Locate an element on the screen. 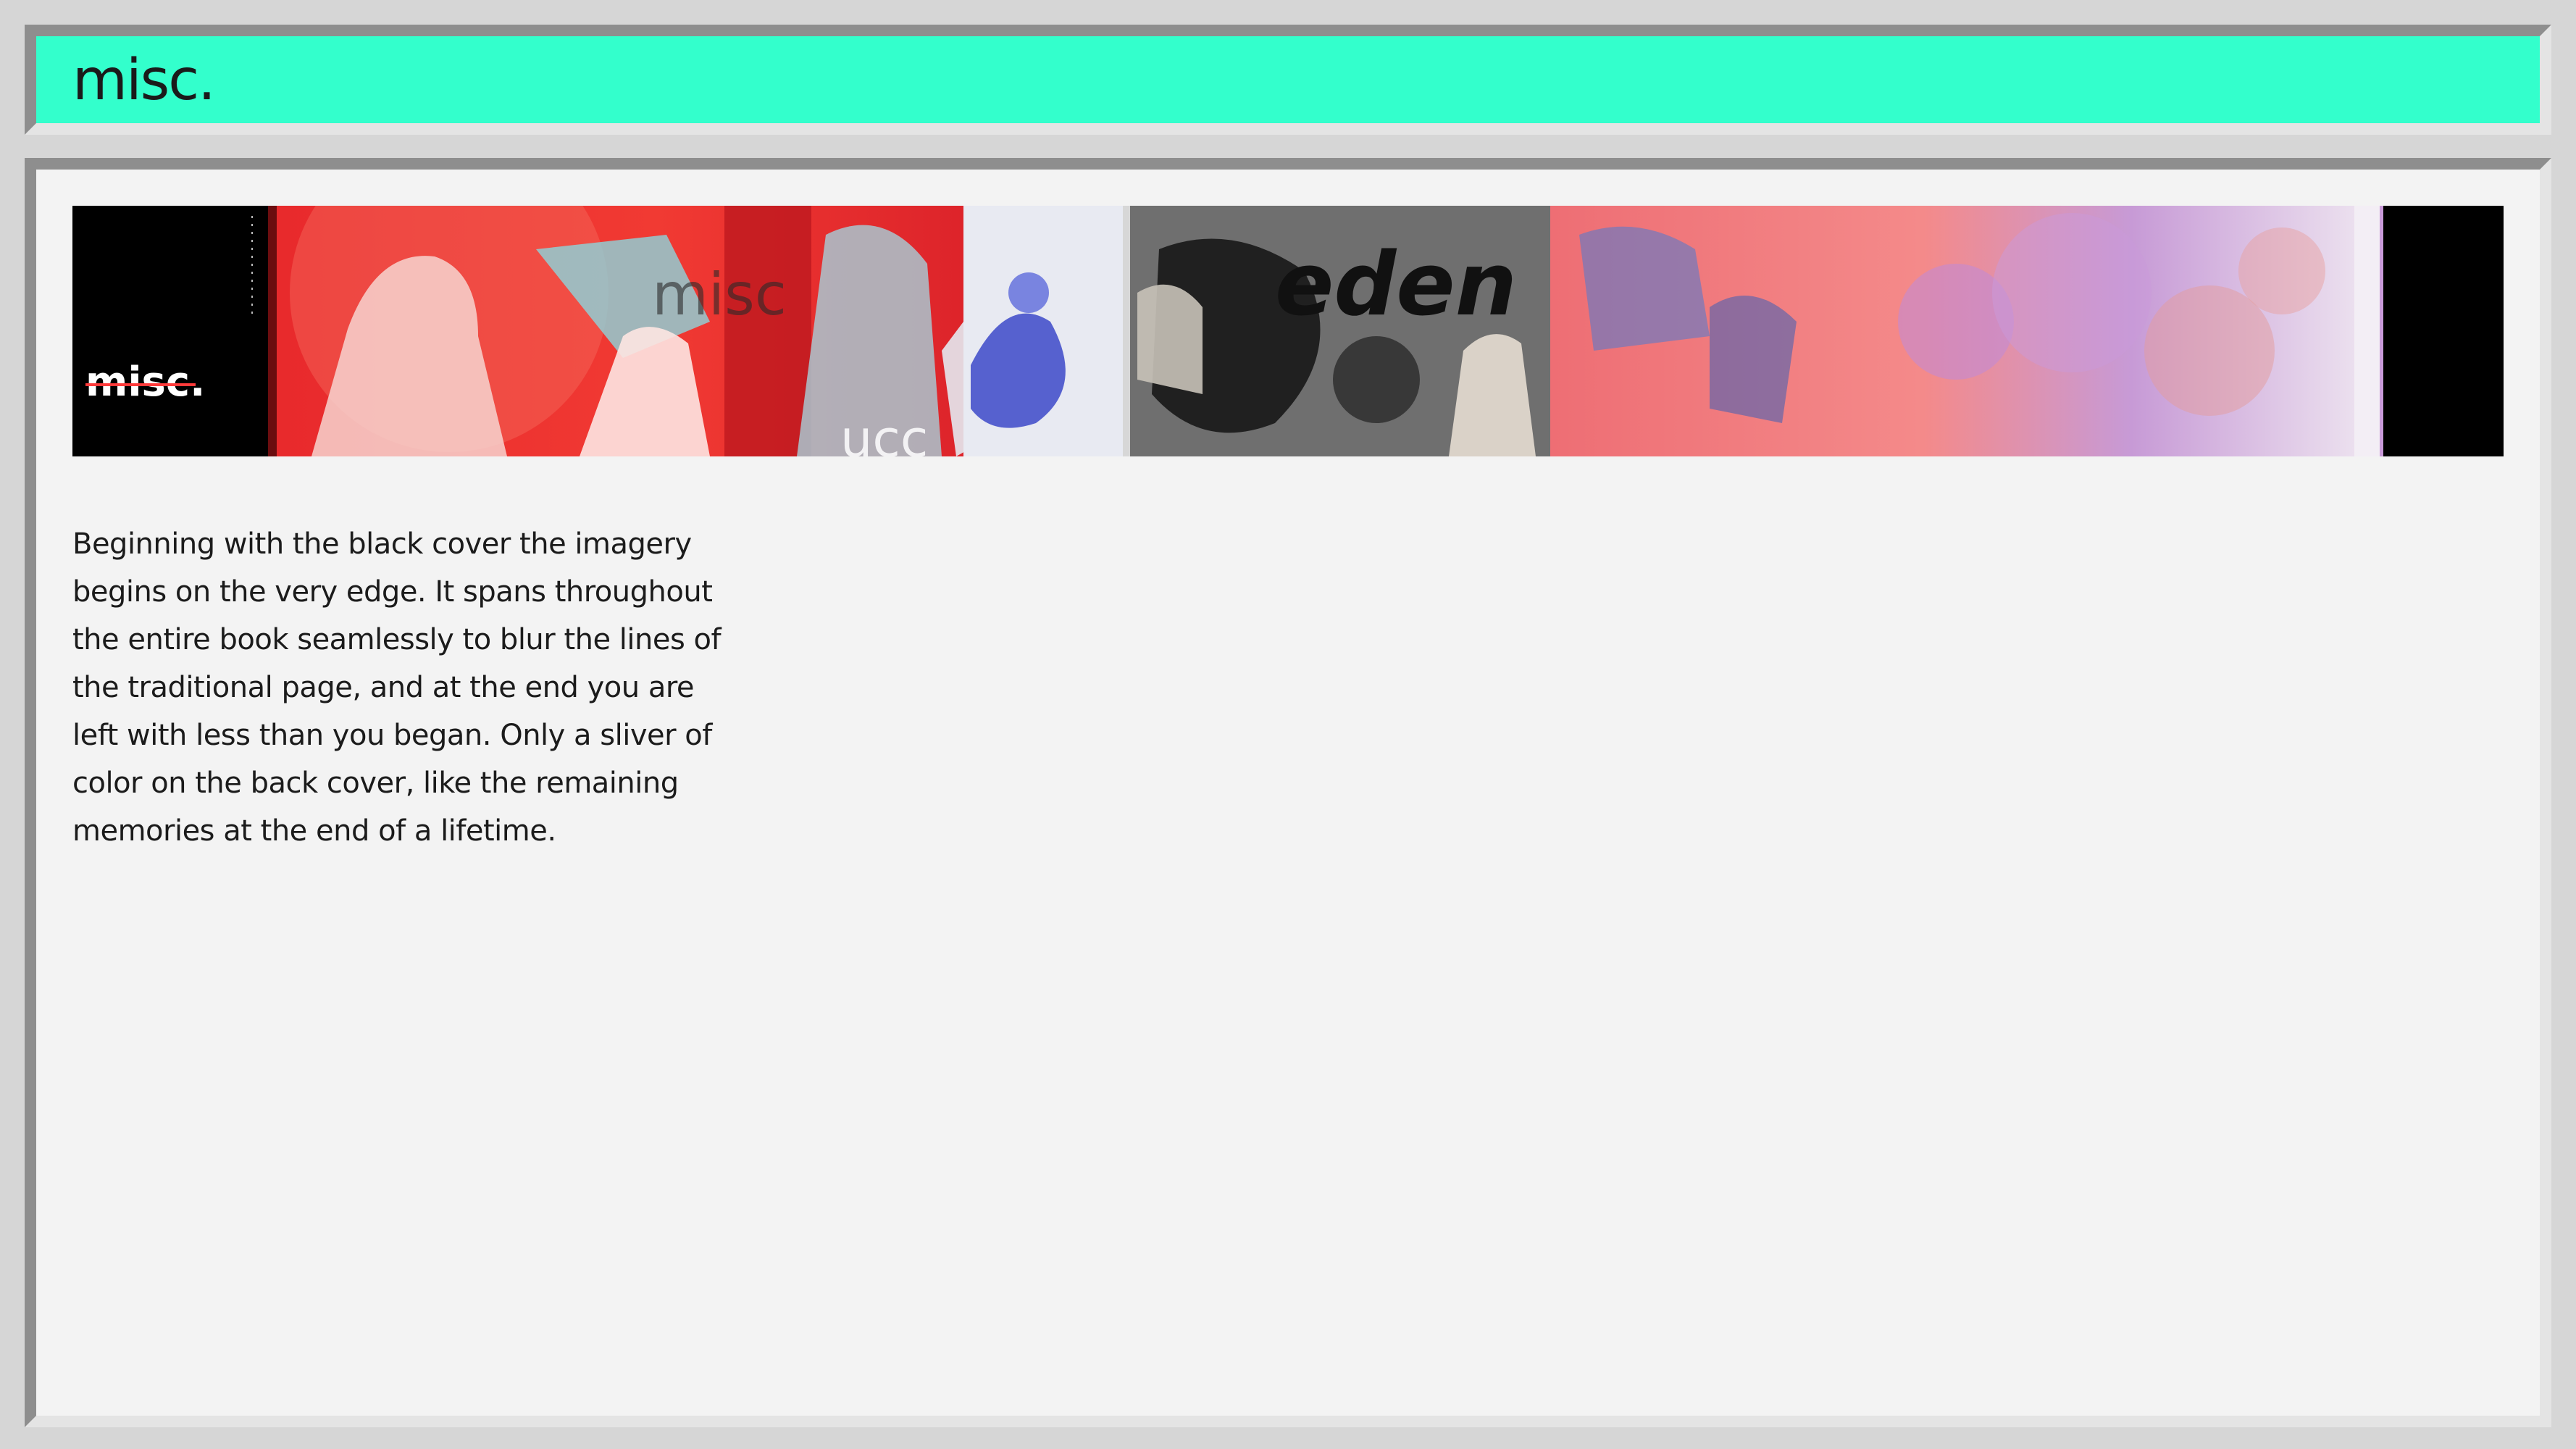  title-window: misc. is located at coordinates (1288, 80).